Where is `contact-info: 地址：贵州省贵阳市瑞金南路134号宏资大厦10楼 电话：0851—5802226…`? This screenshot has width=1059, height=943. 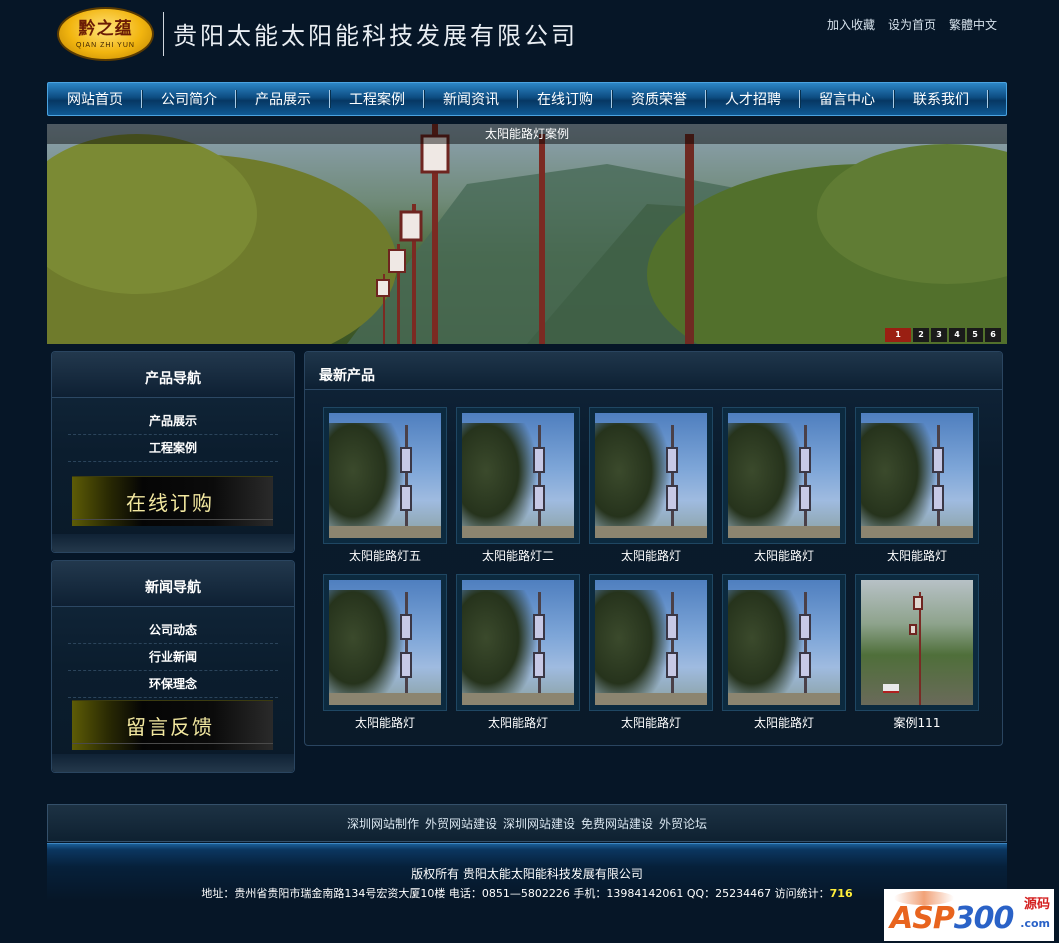 contact-info: 地址：贵州省贵阳市瑞金南路134号宏资大厦10楼 电话：0851—5802226… is located at coordinates (527, 893).